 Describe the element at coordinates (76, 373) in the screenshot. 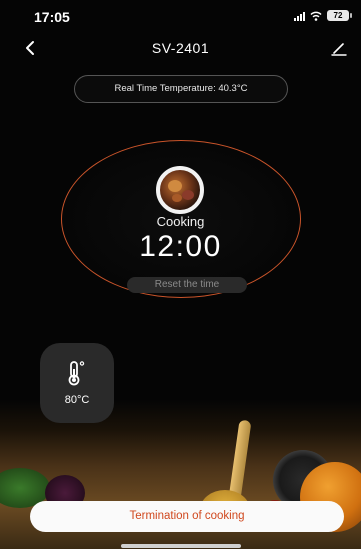

I see `thermometer-icon` at that location.